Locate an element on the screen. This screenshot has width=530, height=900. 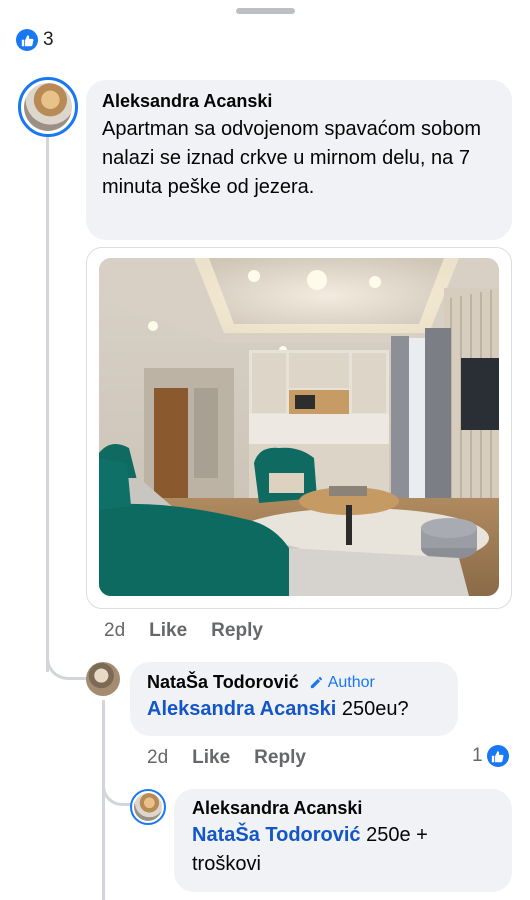
thread-connector is located at coordinates (66, 660).